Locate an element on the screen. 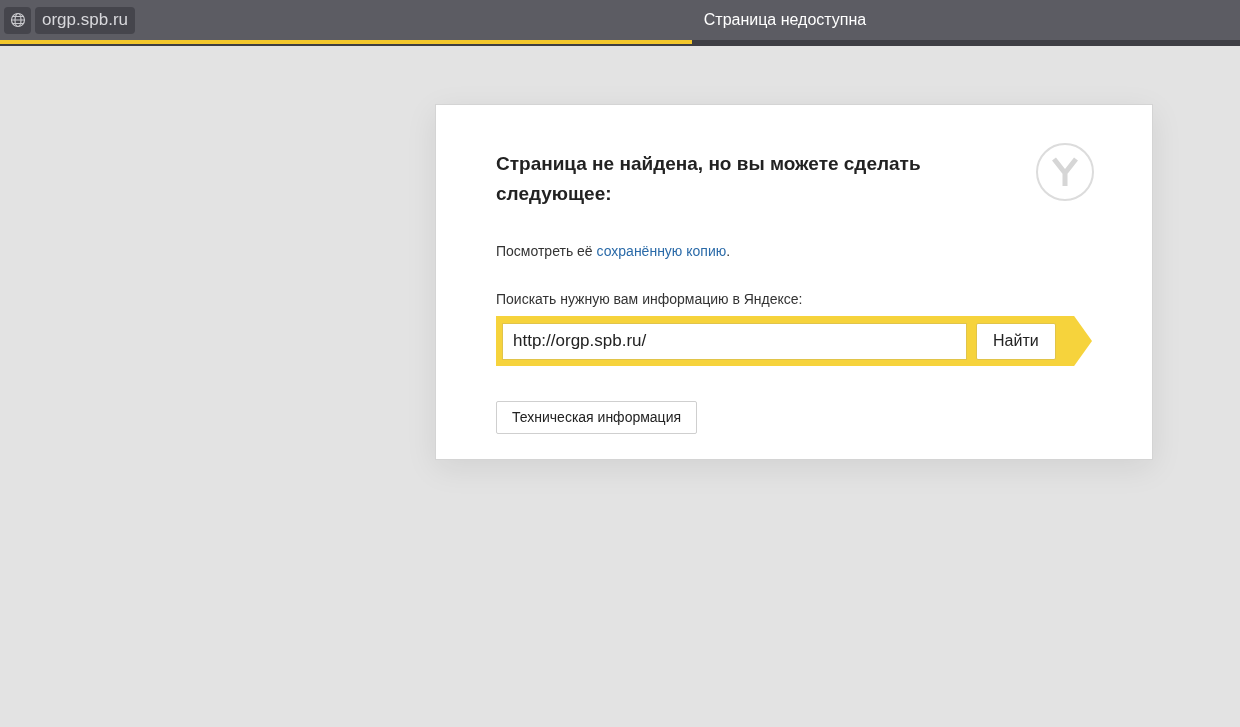 The height and width of the screenshot is (727, 1240). search-label: Поискать нужную вам информацию в Яндексе: is located at coordinates (650, 299).